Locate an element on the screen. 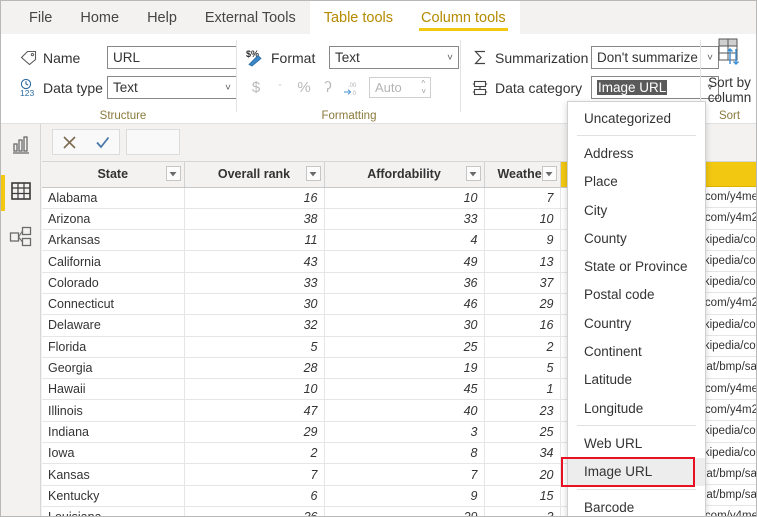  cell-state: Florida is located at coordinates (113, 347).